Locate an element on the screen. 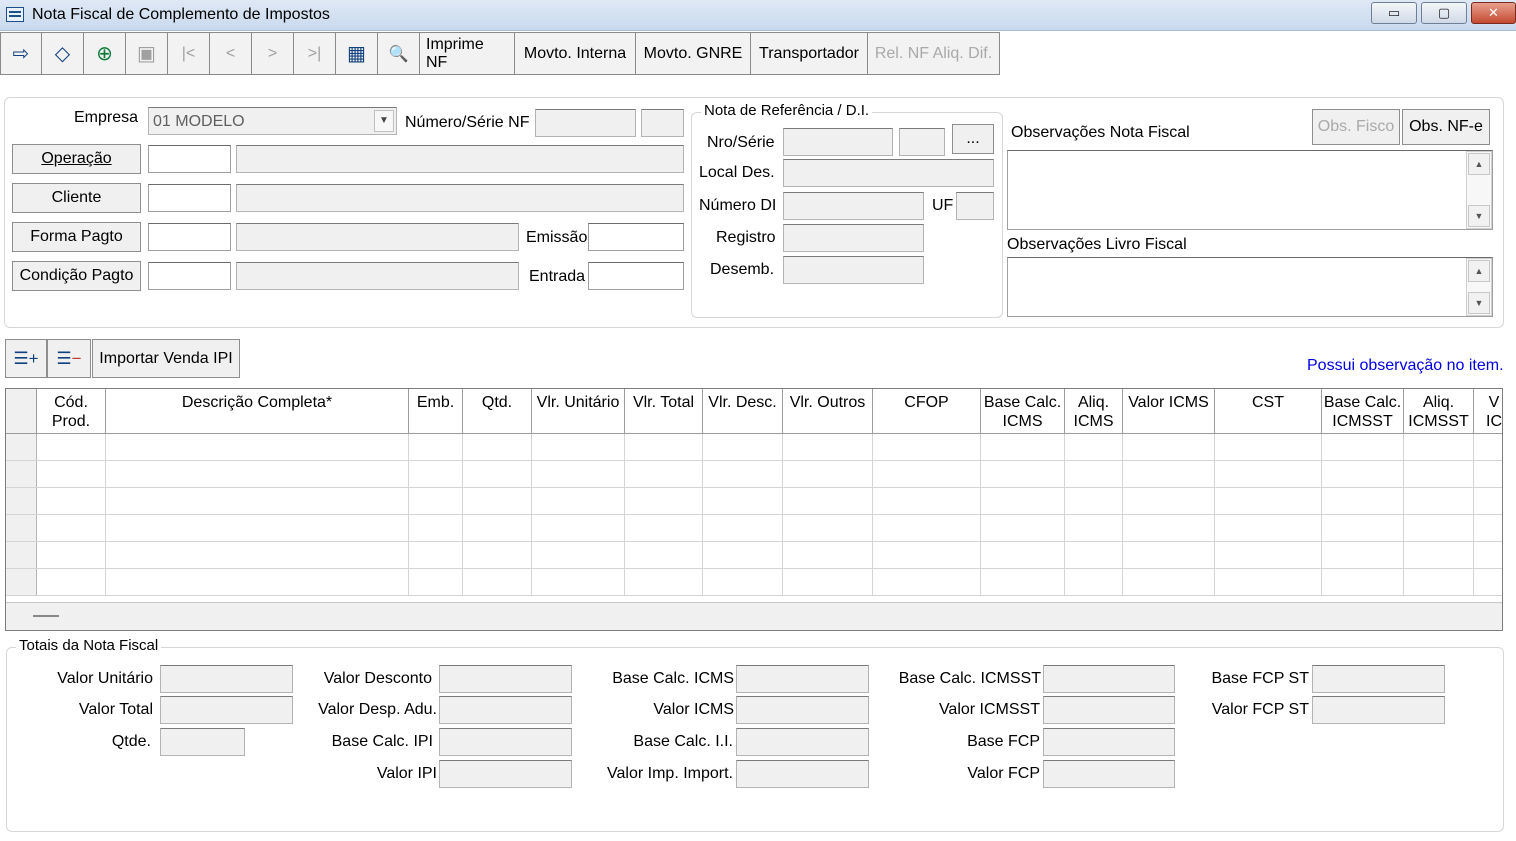 This screenshot has width=1516, height=841. obs-nfe-button: Obs. NF-e is located at coordinates (1446, 127).